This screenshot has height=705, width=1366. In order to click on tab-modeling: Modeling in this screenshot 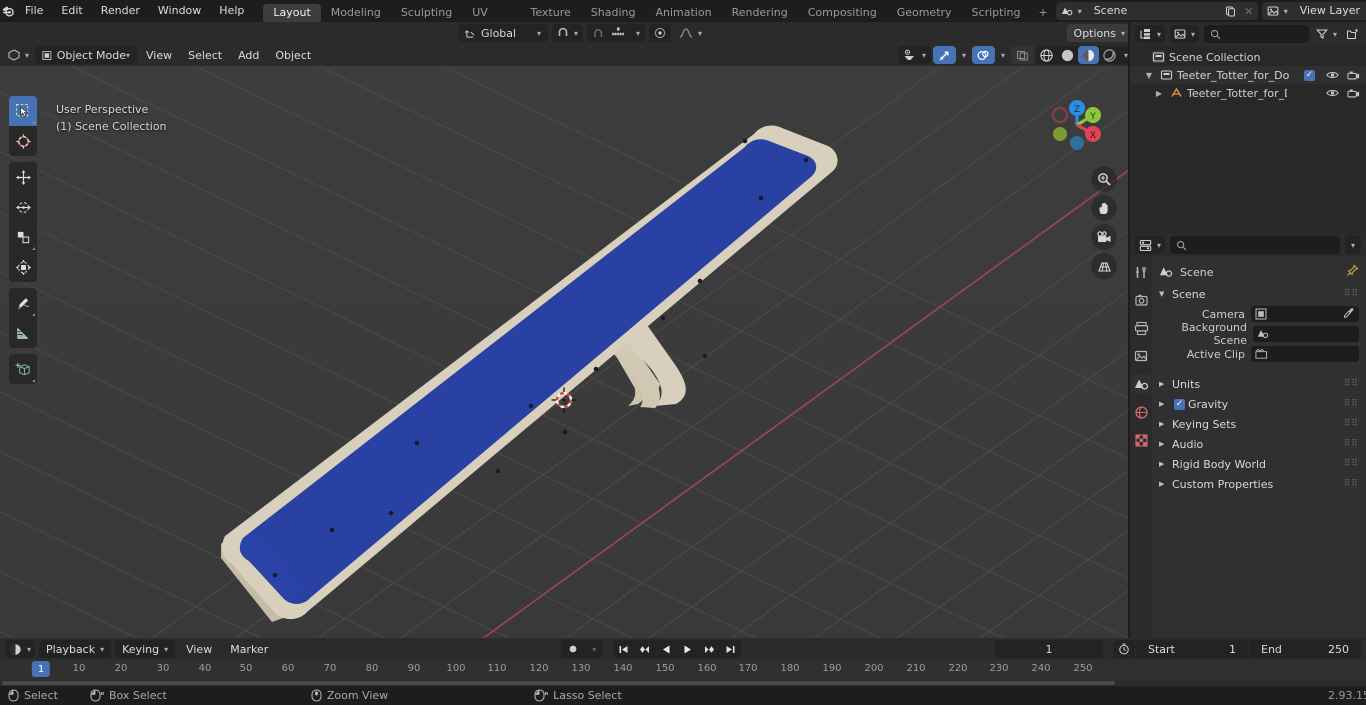, I will do `click(356, 13)`.